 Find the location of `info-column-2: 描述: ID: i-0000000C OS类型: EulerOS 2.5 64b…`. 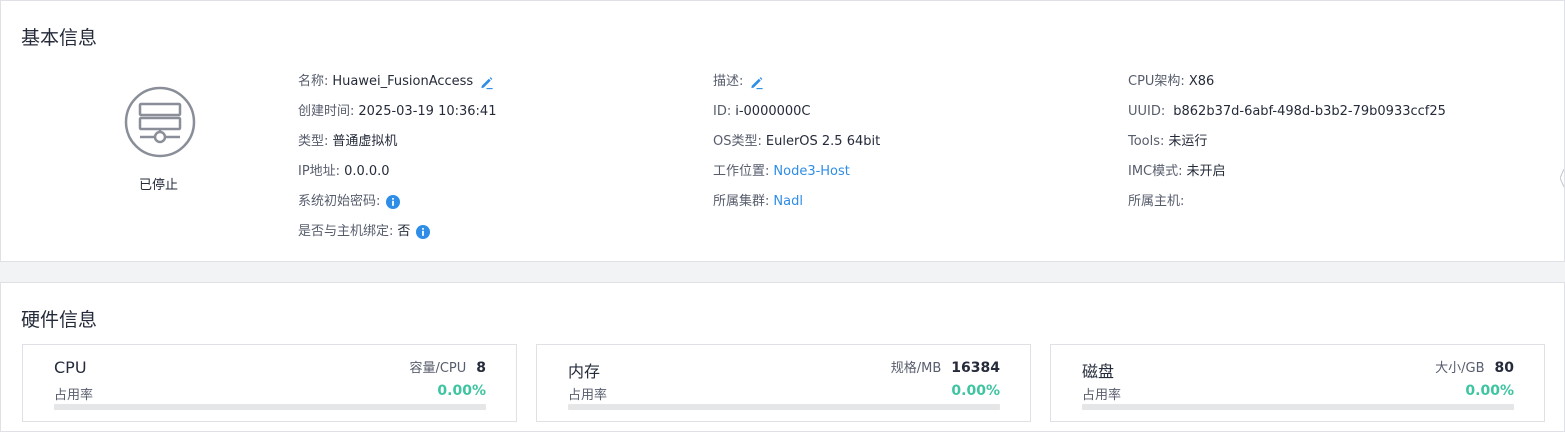

info-column-2: 描述: ID: i-0000000C OS类型: EulerOS 2.5 64b… is located at coordinates (796, 142).